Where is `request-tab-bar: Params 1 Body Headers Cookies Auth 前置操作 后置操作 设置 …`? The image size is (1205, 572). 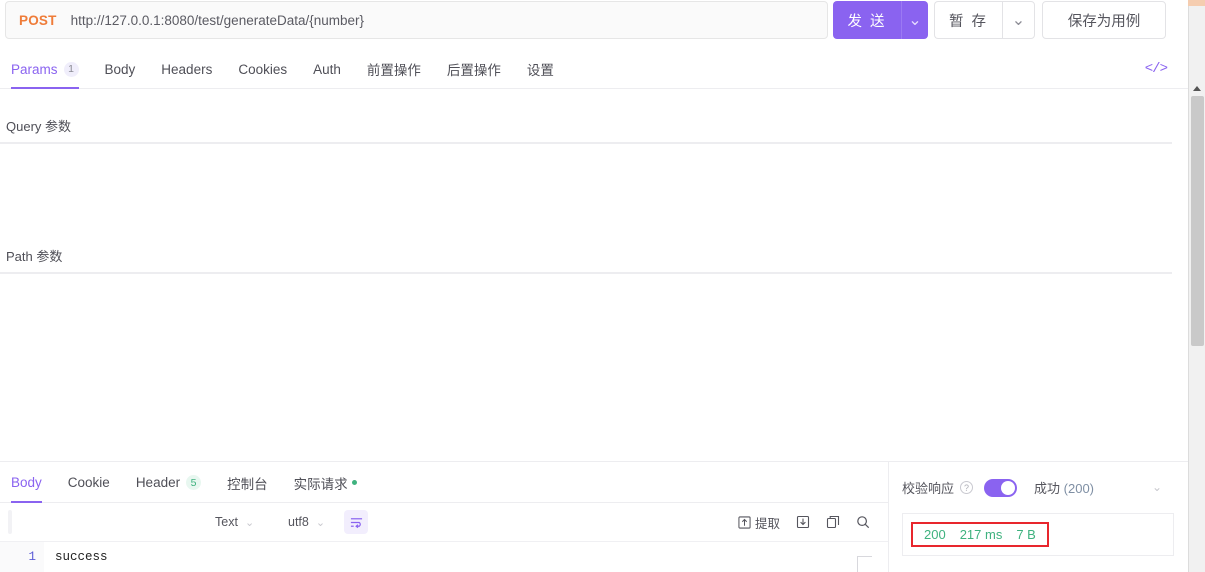
request-tab-bar: Params 1 Body Headers Cookies Auth 前置操作 后置操作 设置 … is located at coordinates (594, 69).